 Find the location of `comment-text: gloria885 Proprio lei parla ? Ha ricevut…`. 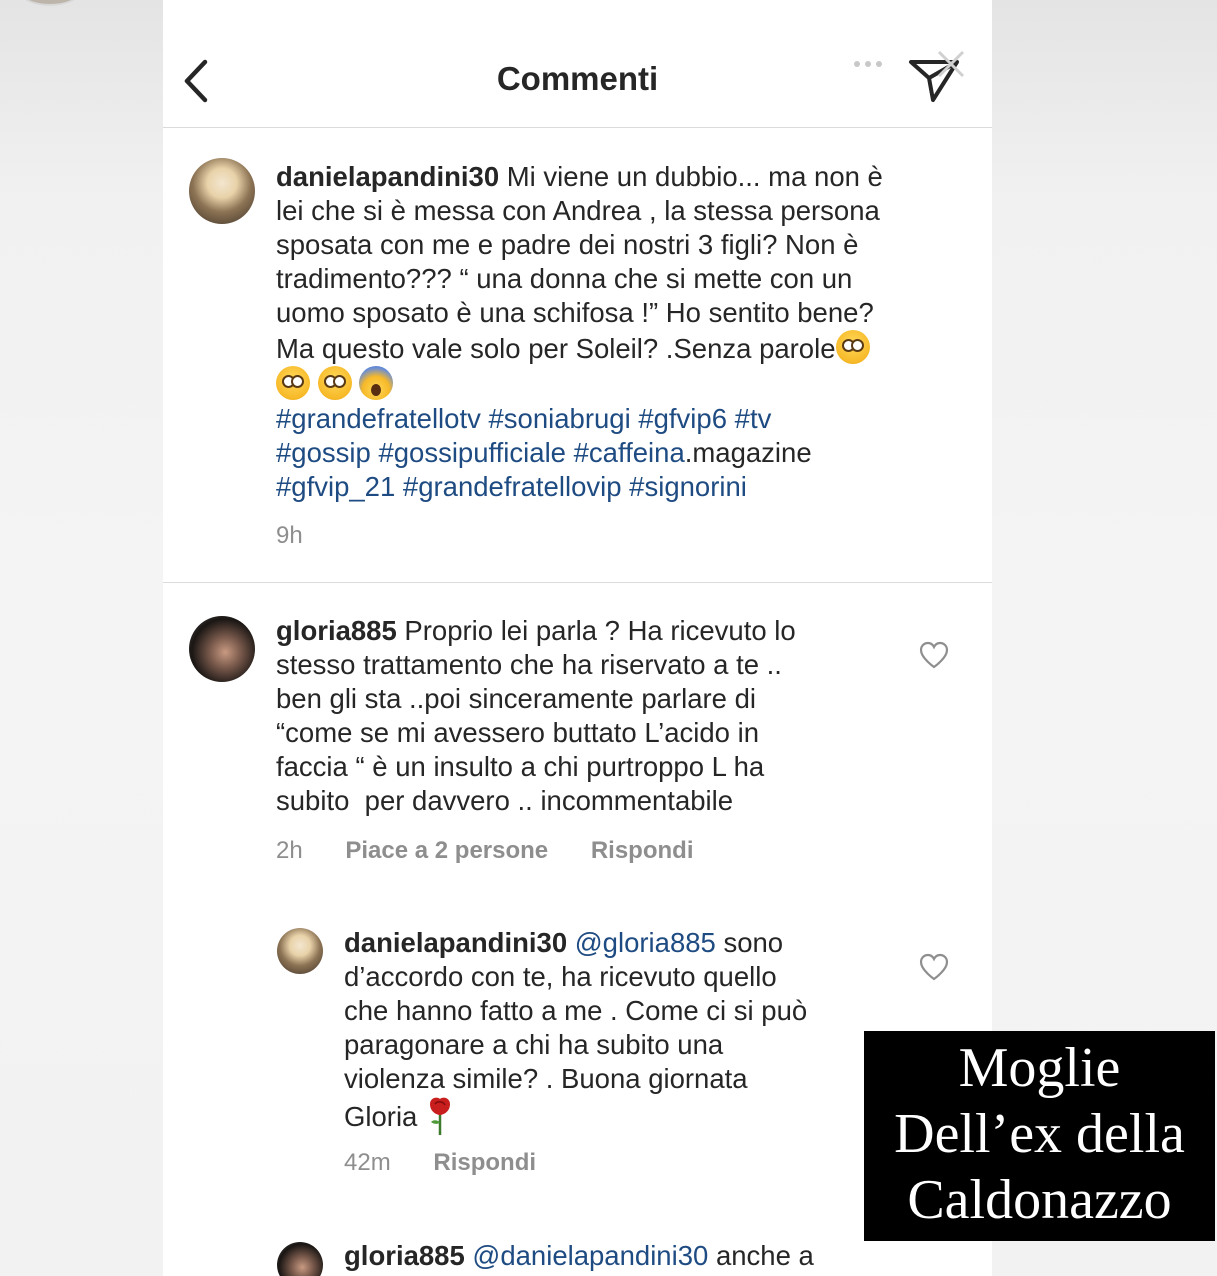

comment-text: gloria885 Proprio lei parla ? Ha ricevut… is located at coordinates (586, 716).